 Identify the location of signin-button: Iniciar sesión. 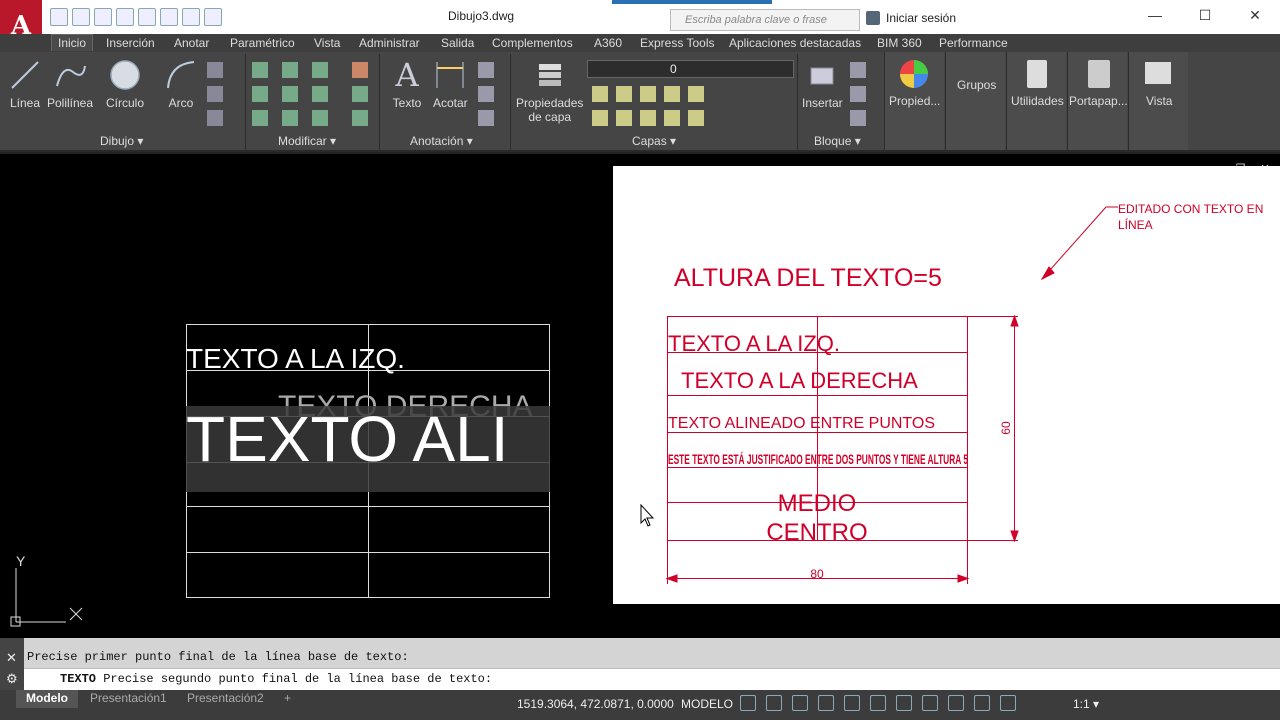
(911, 18).